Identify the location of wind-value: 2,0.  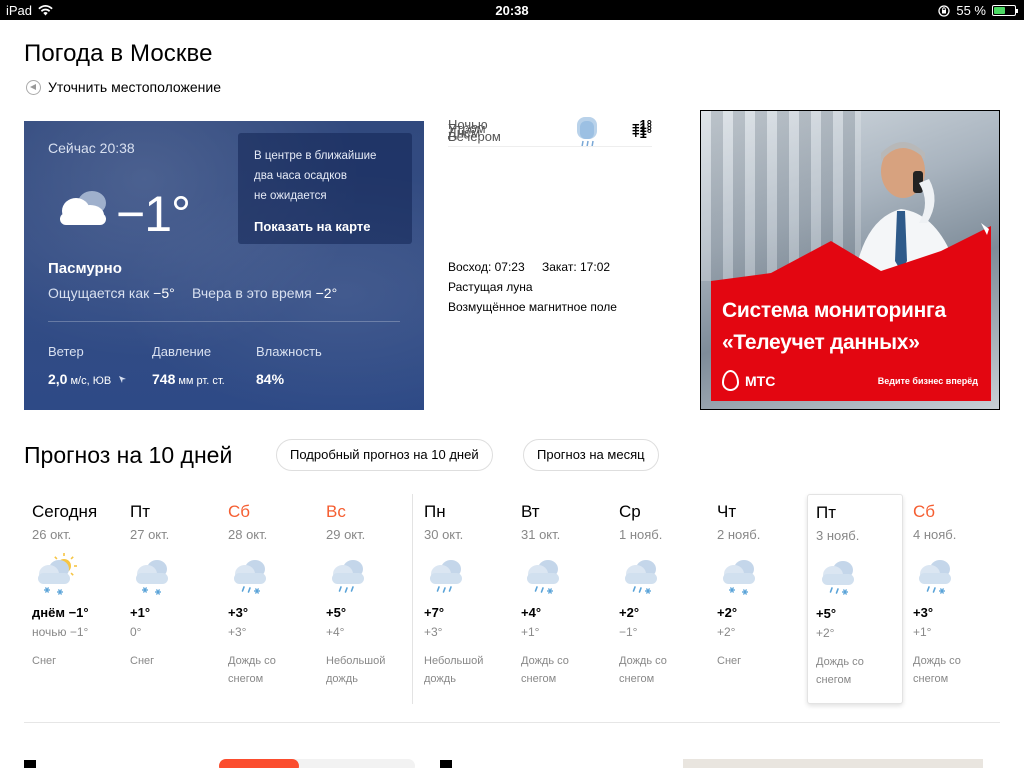
(58, 379).